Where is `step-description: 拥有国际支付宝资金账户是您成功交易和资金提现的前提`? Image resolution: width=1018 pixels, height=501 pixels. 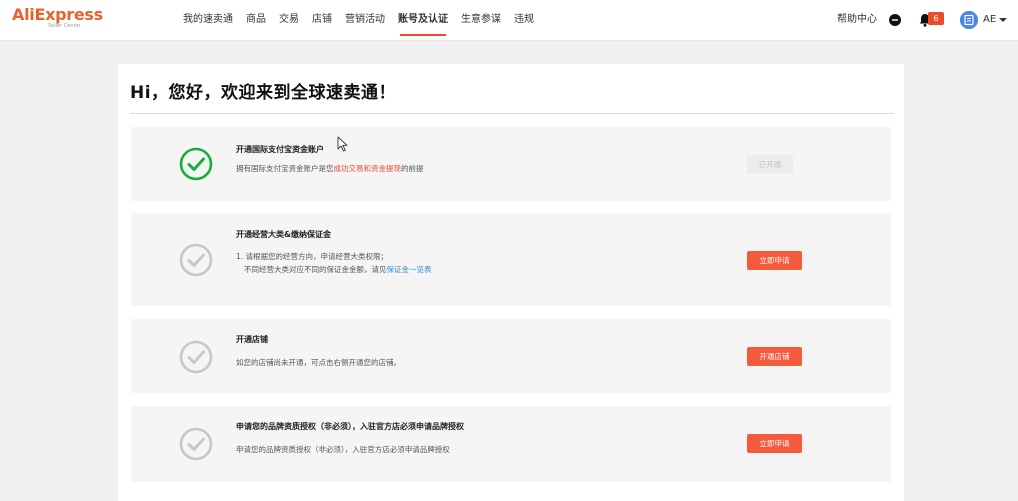 step-description: 拥有国际支付宝资金账户是您成功交易和资金提现的前提 is located at coordinates (330, 169).